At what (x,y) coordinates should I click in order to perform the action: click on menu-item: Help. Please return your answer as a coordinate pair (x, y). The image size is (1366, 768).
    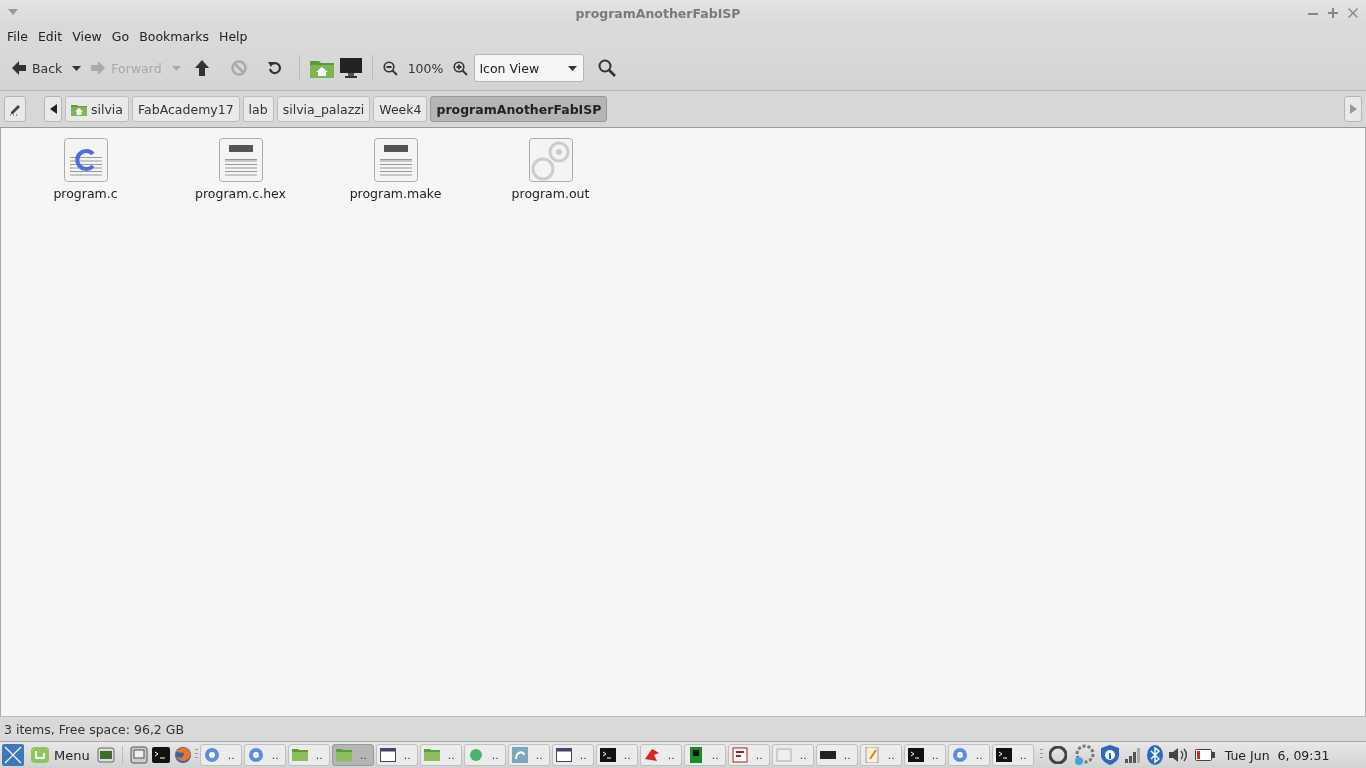
    Looking at the image, I should click on (233, 36).